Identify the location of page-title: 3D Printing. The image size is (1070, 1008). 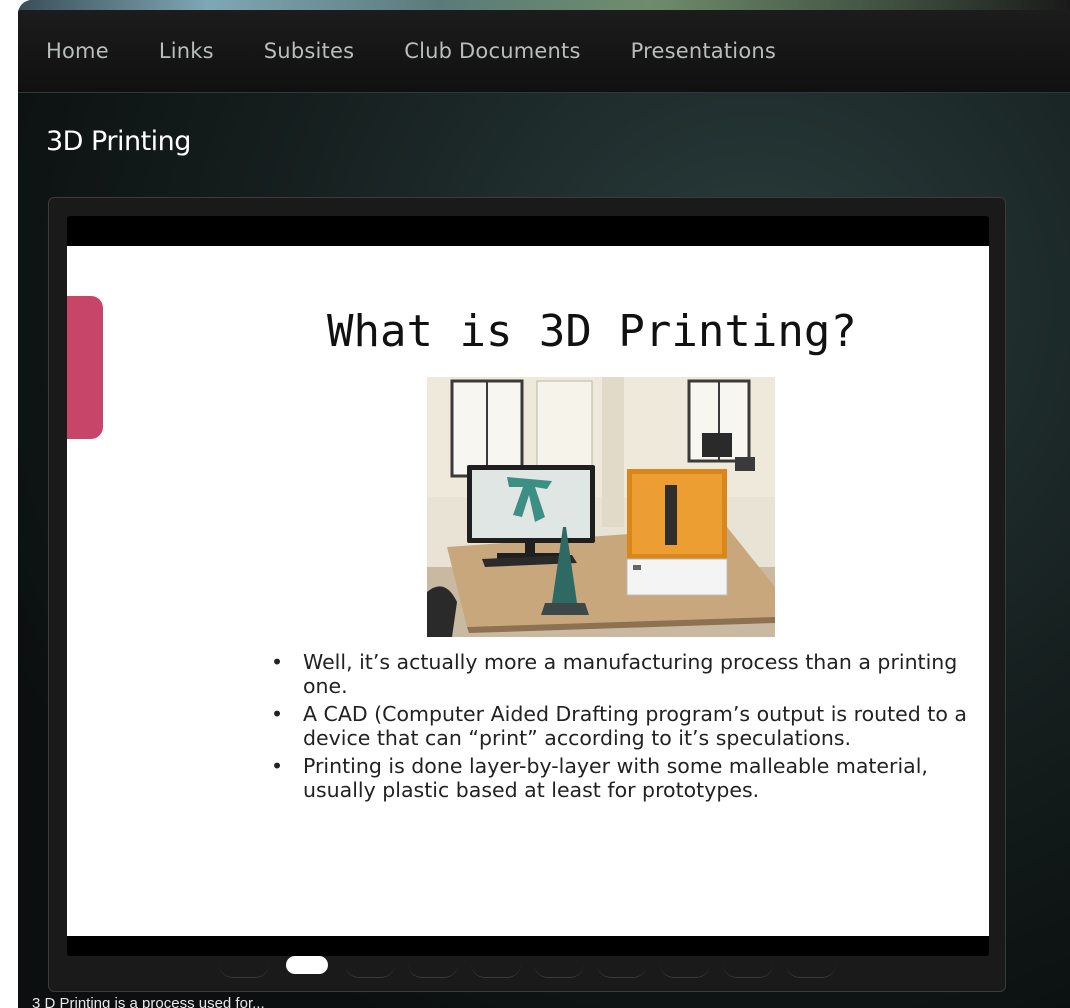
(118, 141).